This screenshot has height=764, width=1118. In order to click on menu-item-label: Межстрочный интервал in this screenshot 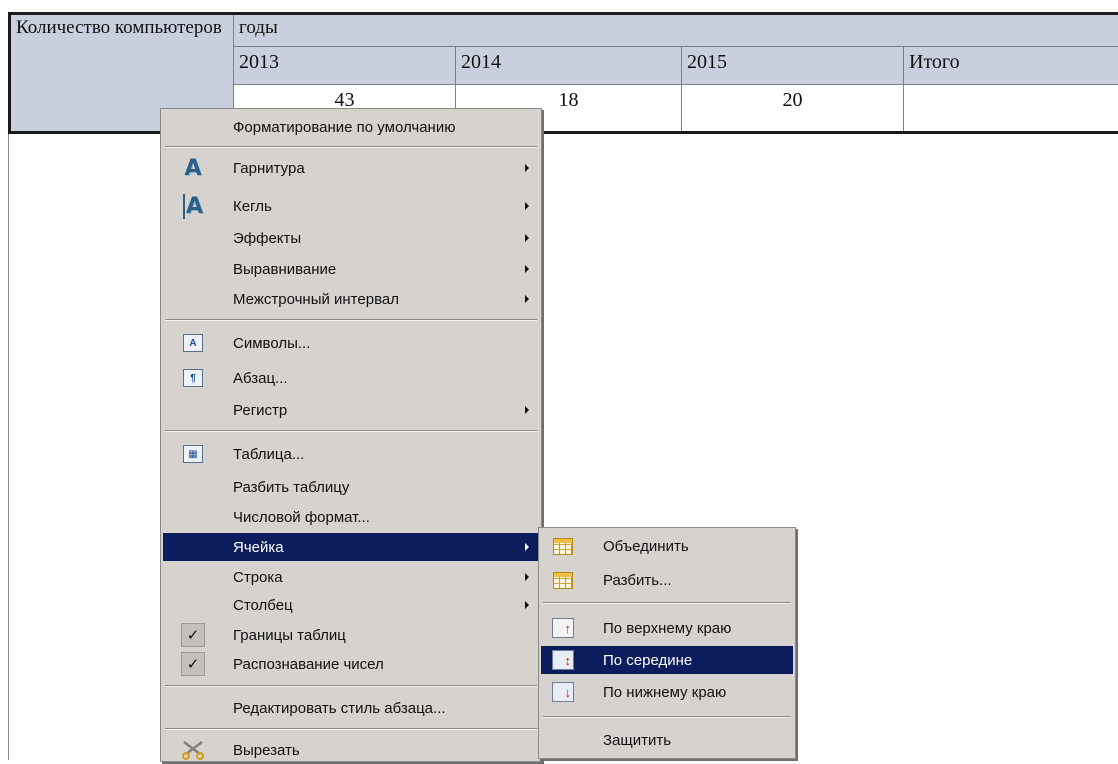, I will do `click(316, 299)`.